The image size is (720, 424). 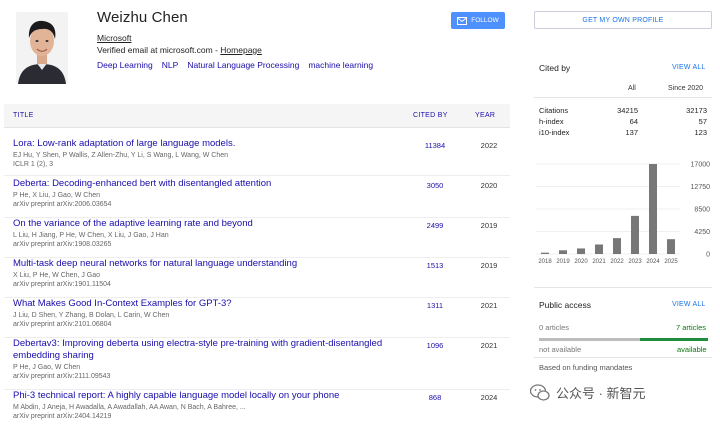 I want to click on y-tick-label: 8500, so click(x=702, y=210).